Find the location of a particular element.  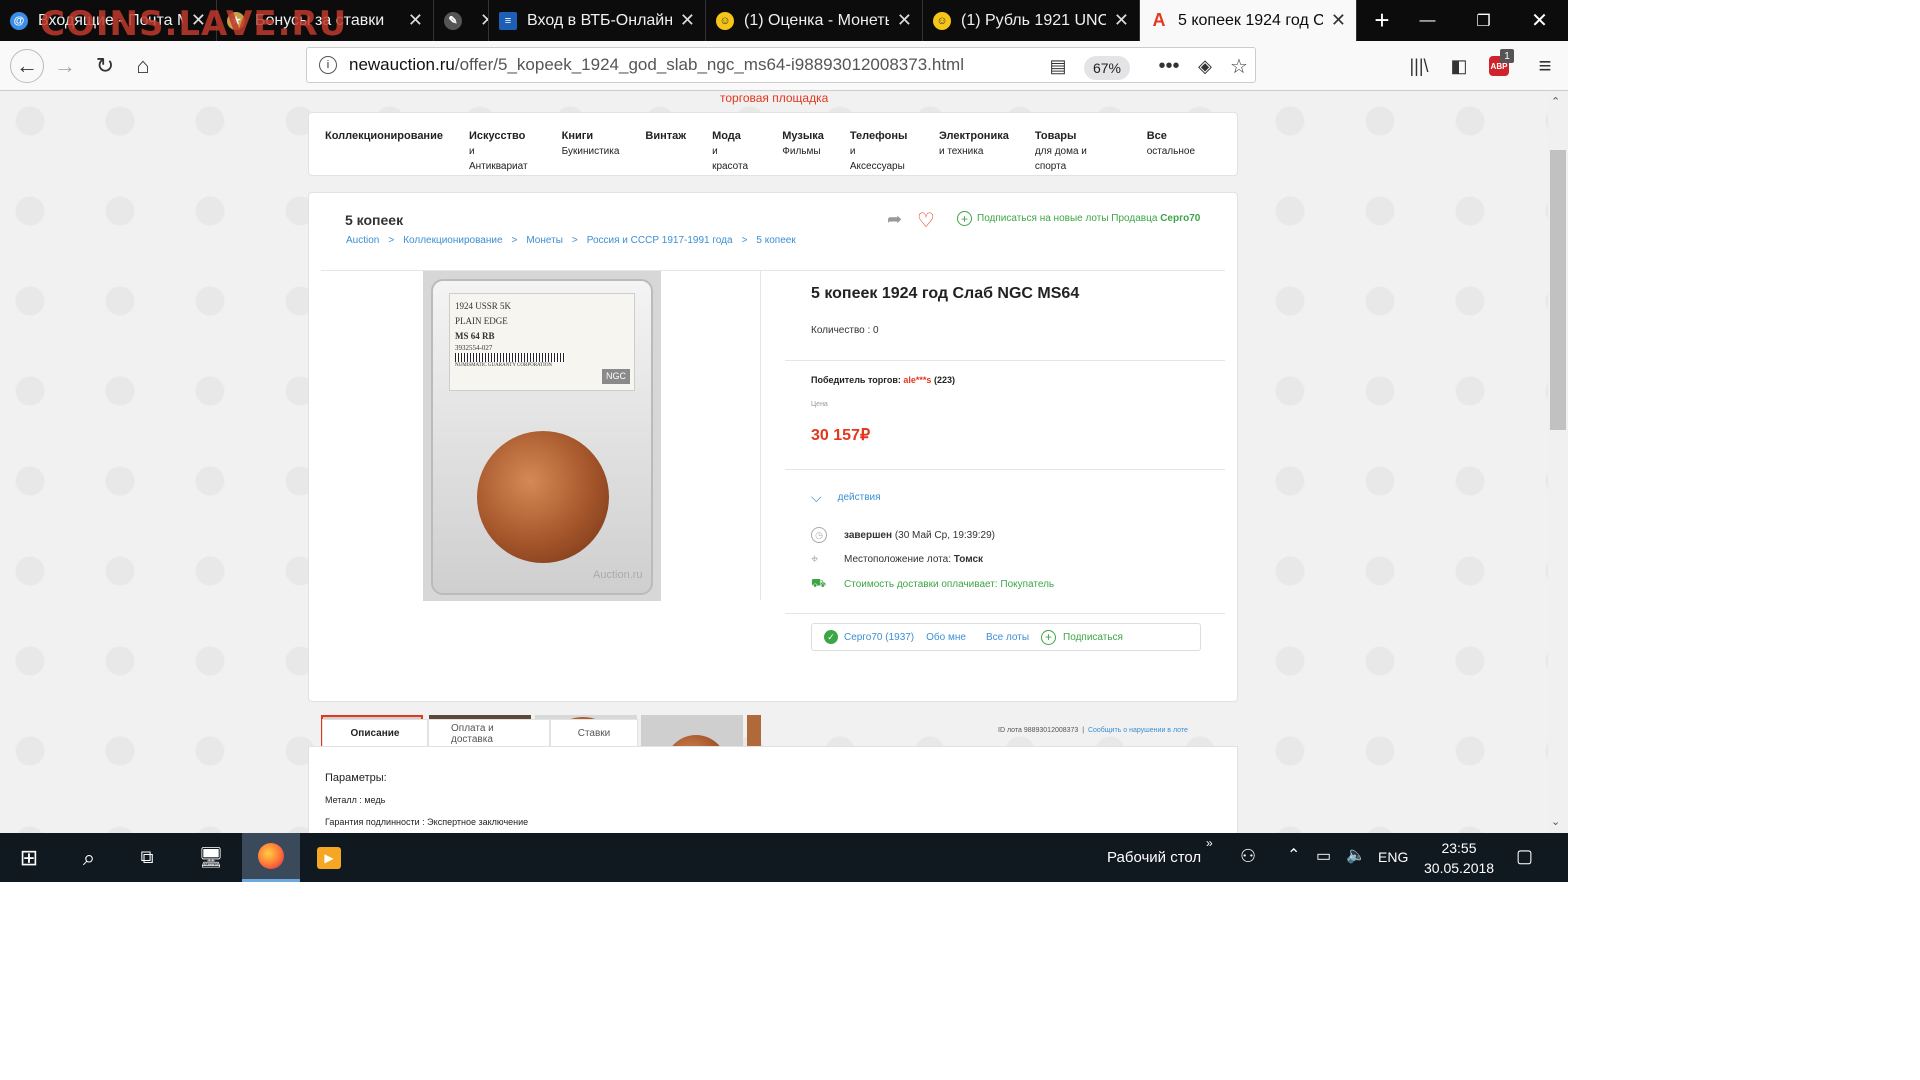

clock-icon: ◷ is located at coordinates (819, 535).